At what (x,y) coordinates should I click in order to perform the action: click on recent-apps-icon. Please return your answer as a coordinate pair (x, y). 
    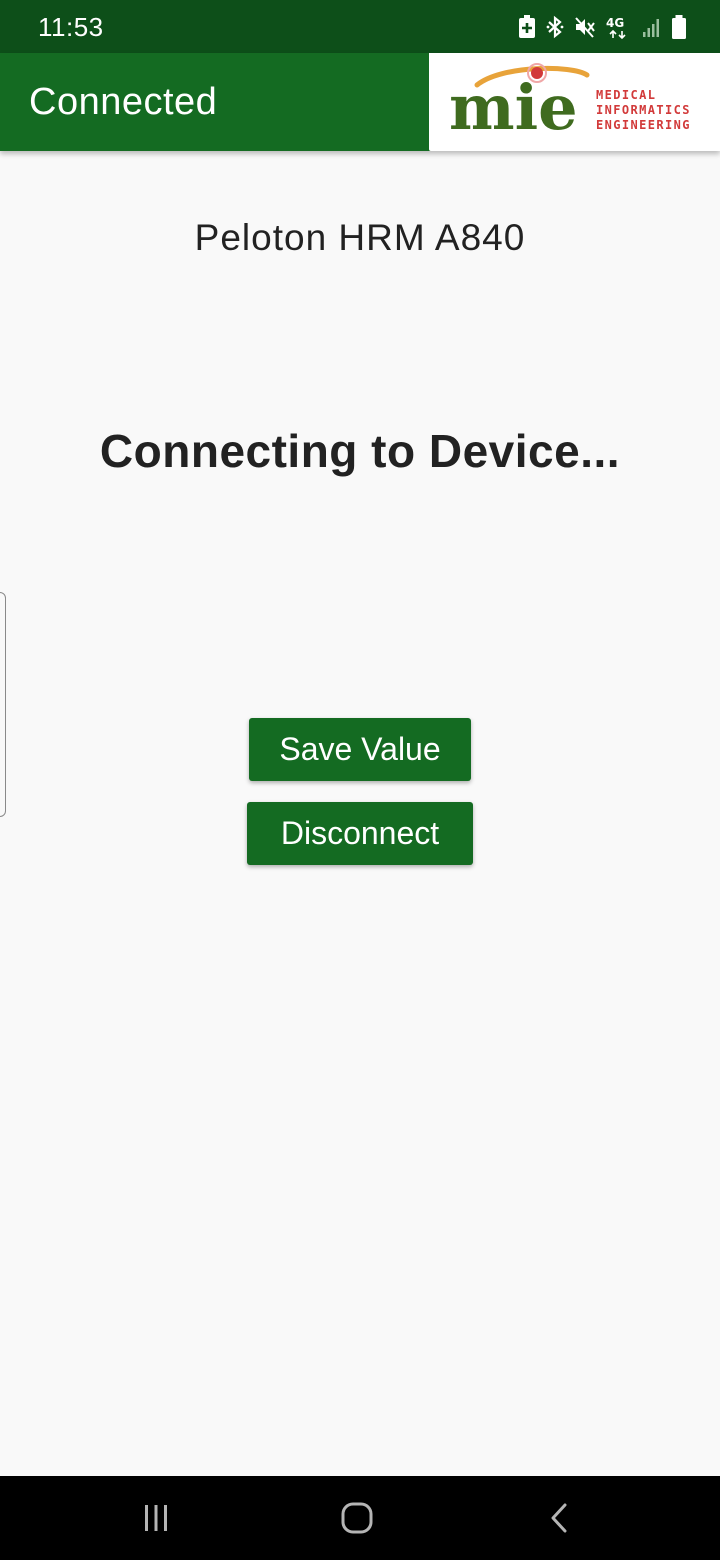
    Looking at the image, I should click on (156, 1518).